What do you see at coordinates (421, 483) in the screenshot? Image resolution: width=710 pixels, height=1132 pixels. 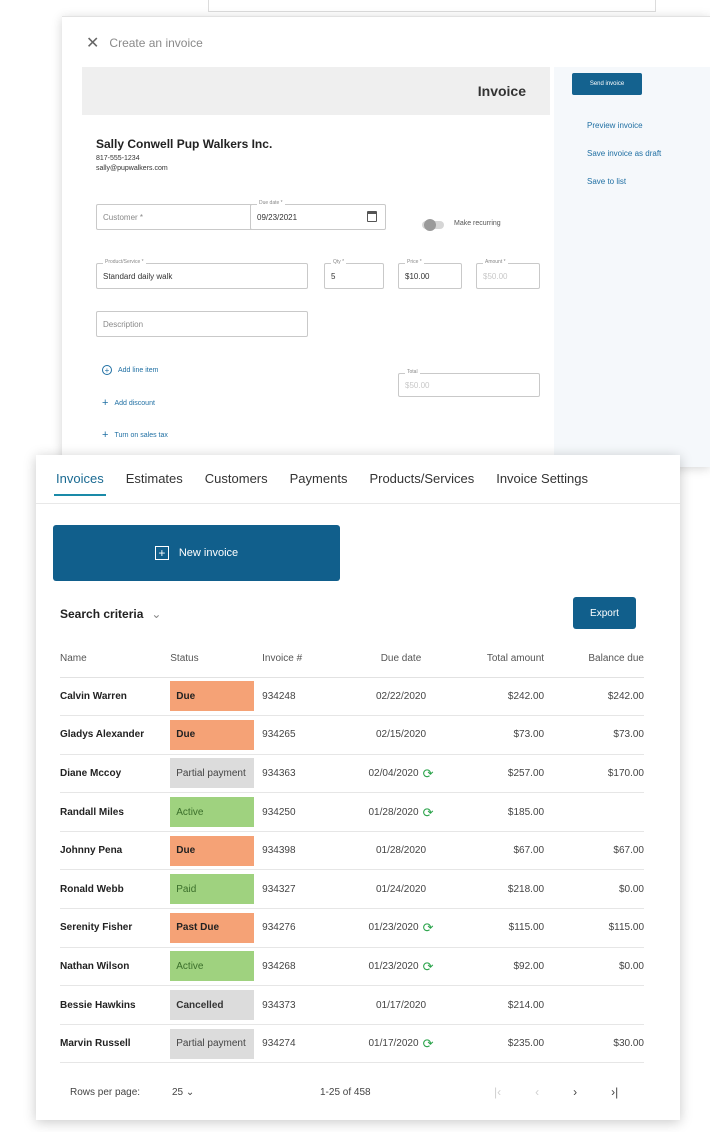 I see `tab-products-services: Products/Services` at bounding box center [421, 483].